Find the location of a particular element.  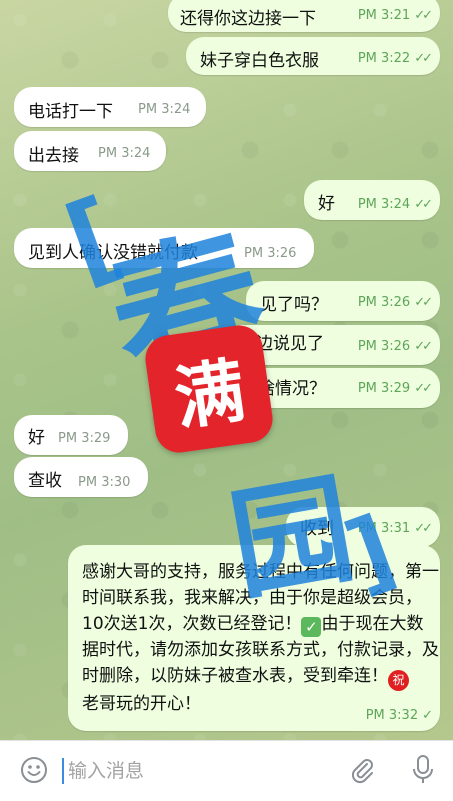

message-input-bar: 输入消息 is located at coordinates (226, 770).